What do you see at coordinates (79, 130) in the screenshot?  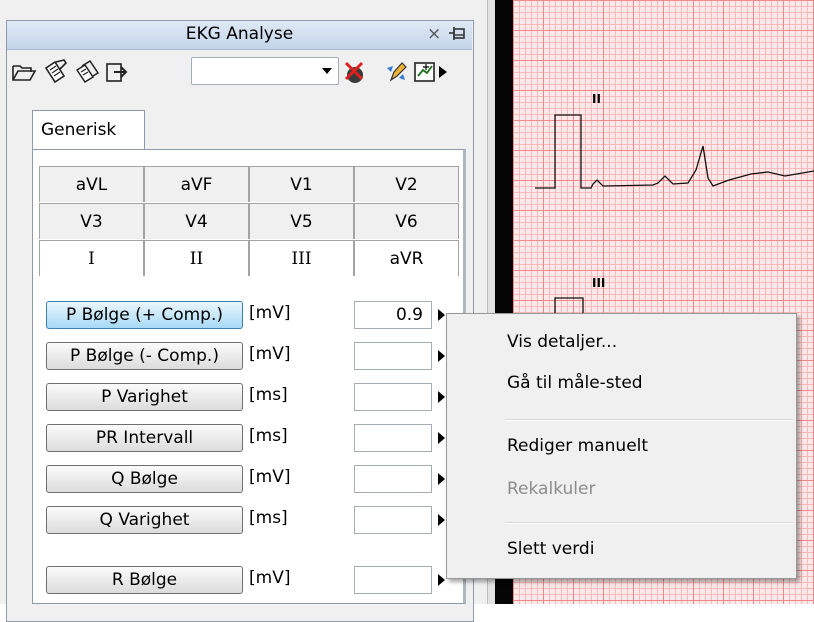 I see `tab-generisk-label: Generisk` at bounding box center [79, 130].